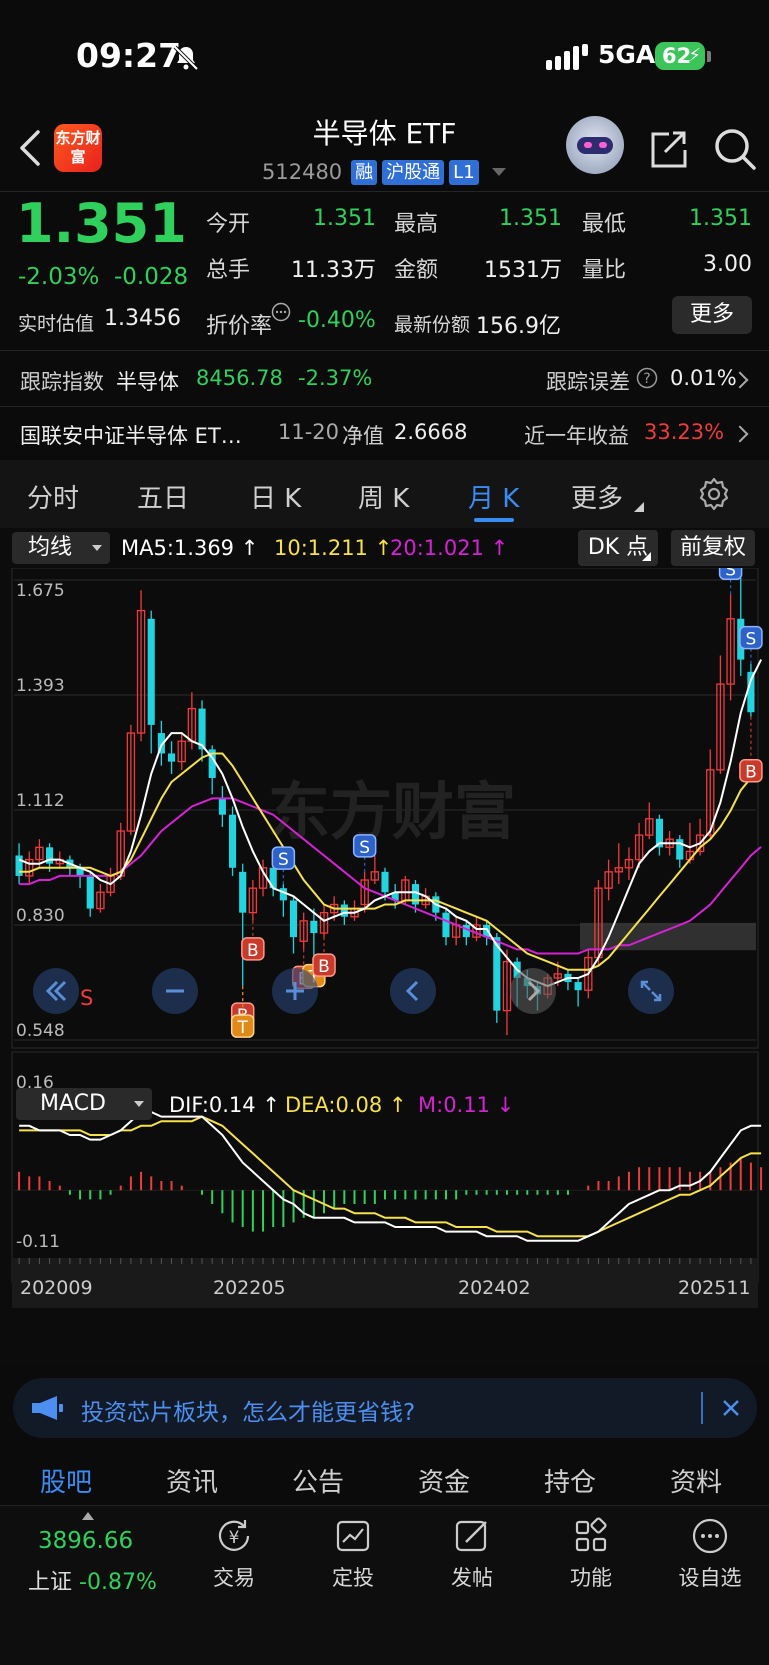  What do you see at coordinates (50, 547) in the screenshot?
I see `indicator-select-label: 均线` at bounding box center [50, 547].